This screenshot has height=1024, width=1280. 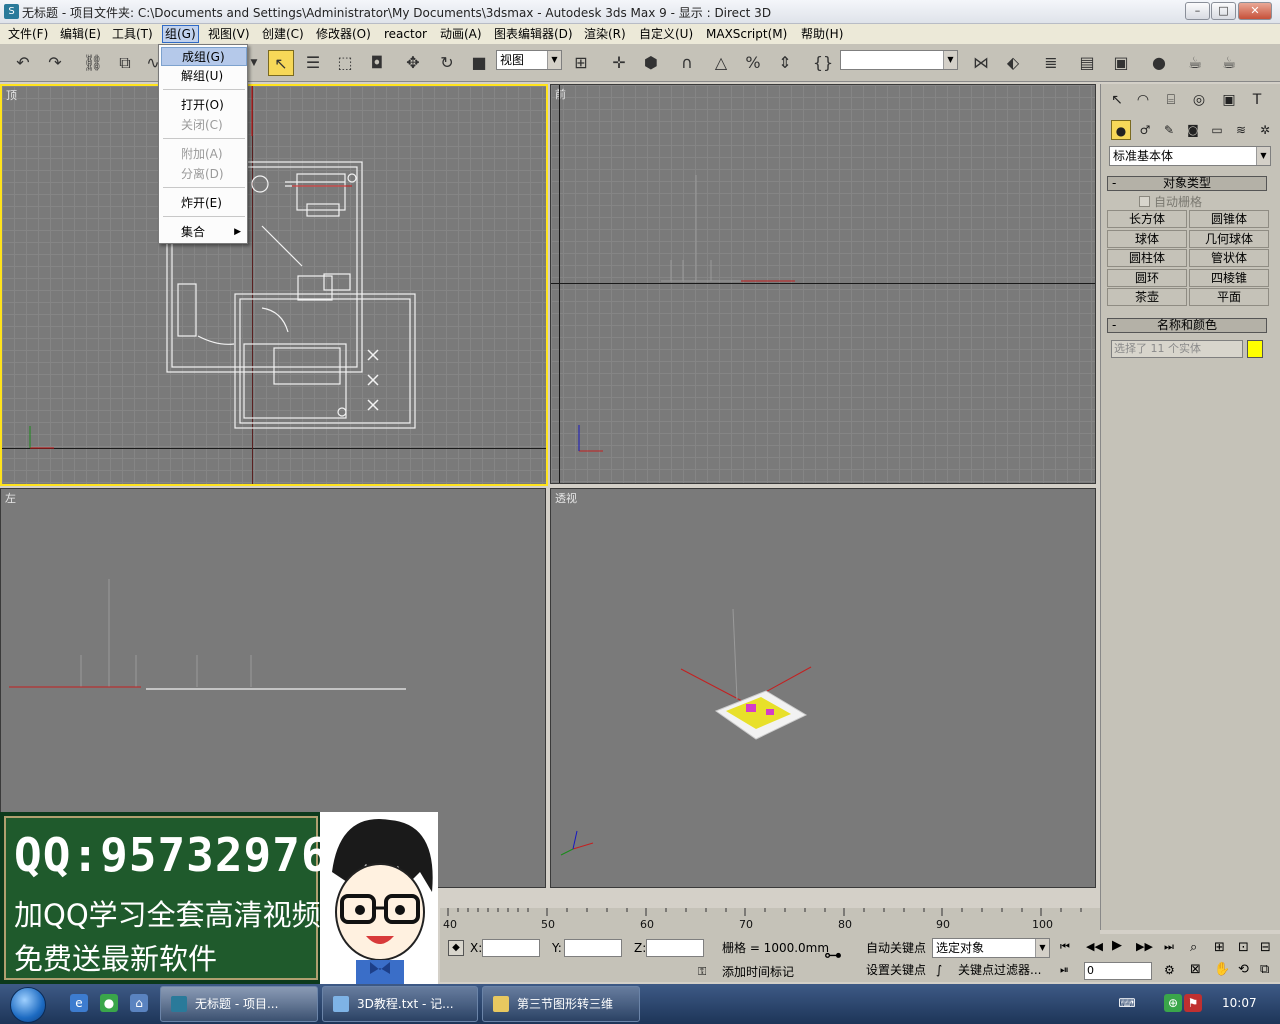 I want to click on torus-button: 圆环, so click(x=1147, y=278).